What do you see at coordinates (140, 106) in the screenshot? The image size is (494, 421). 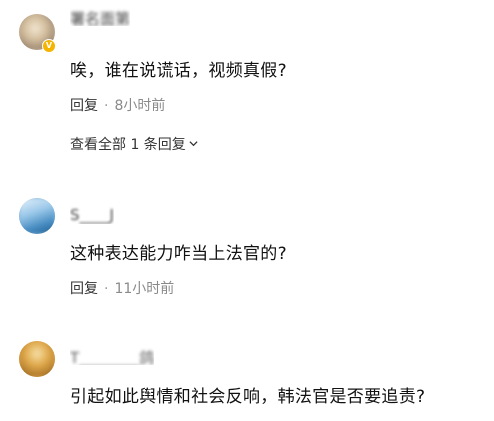 I see `comment-time: 8小时前` at bounding box center [140, 106].